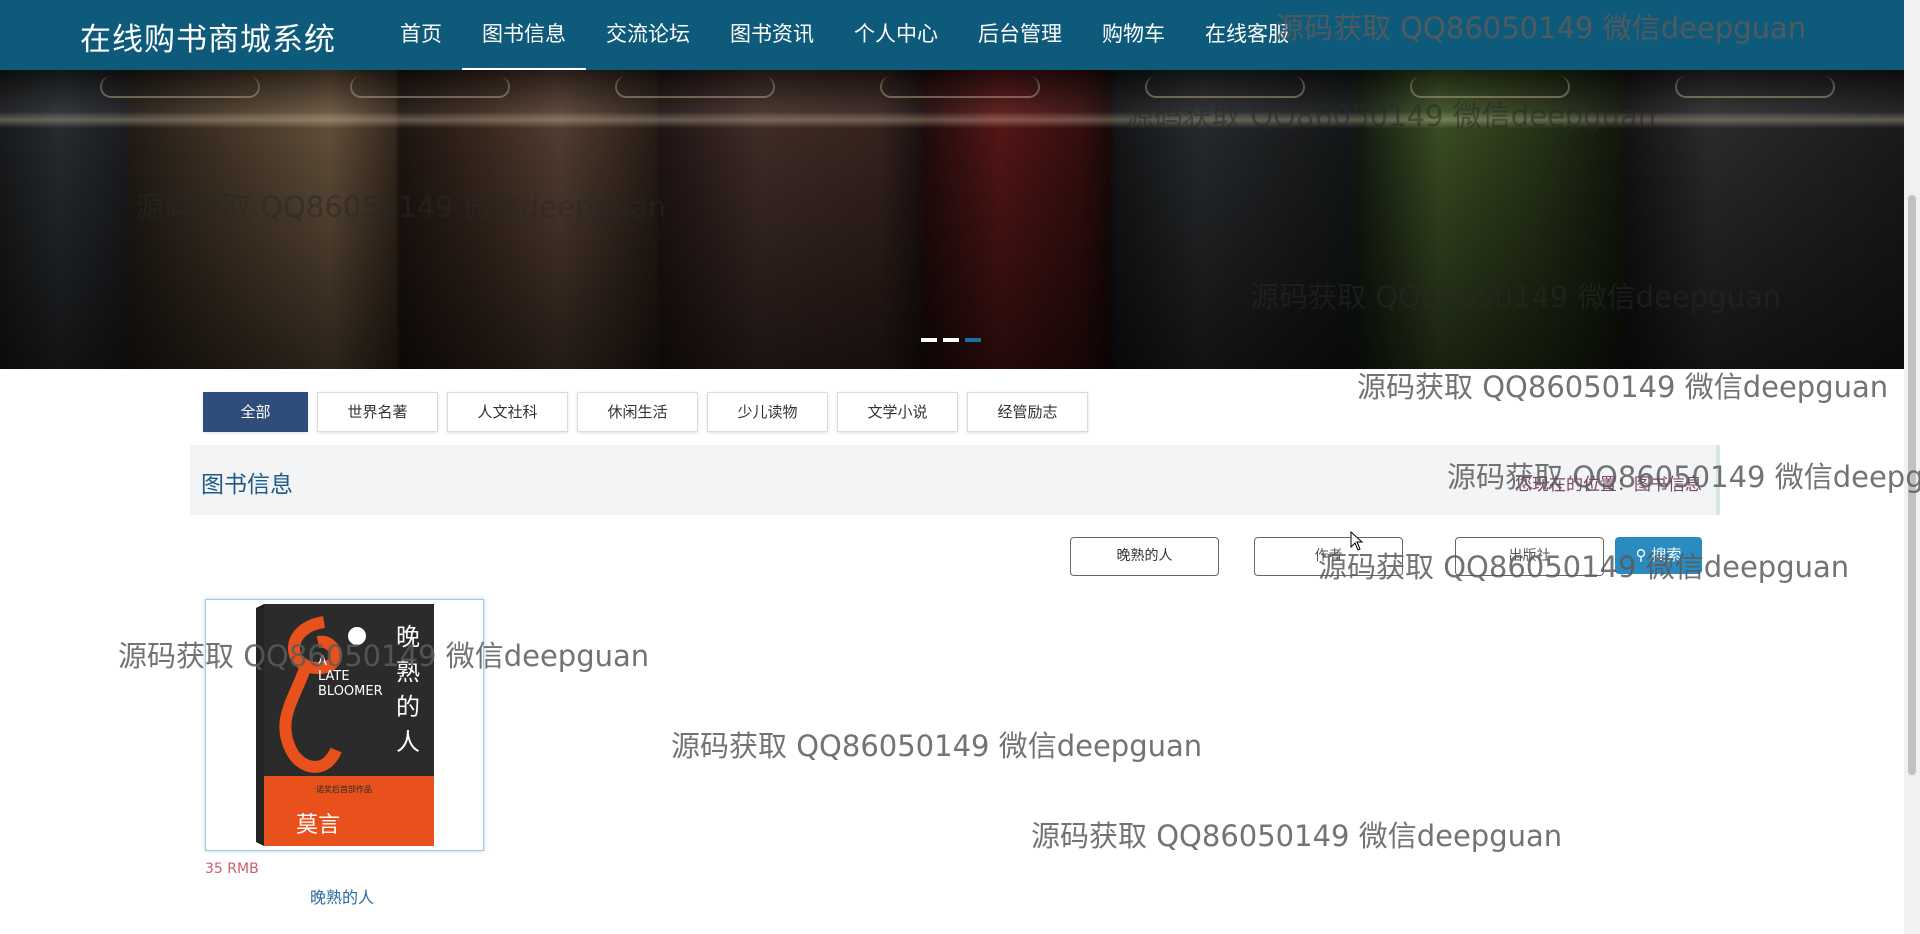  I want to click on category-world-classics: 世界名著, so click(377, 412).